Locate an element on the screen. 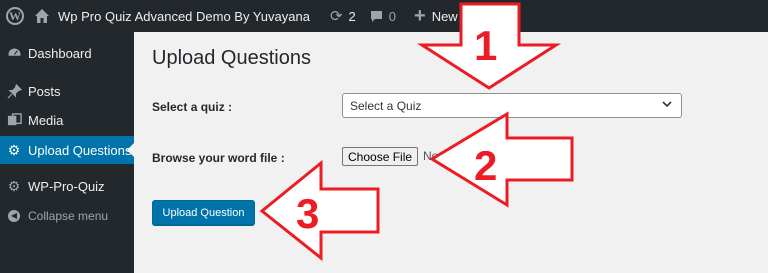 The height and width of the screenshot is (273, 768). updates-link: ⟳ 2 is located at coordinates (343, 16).